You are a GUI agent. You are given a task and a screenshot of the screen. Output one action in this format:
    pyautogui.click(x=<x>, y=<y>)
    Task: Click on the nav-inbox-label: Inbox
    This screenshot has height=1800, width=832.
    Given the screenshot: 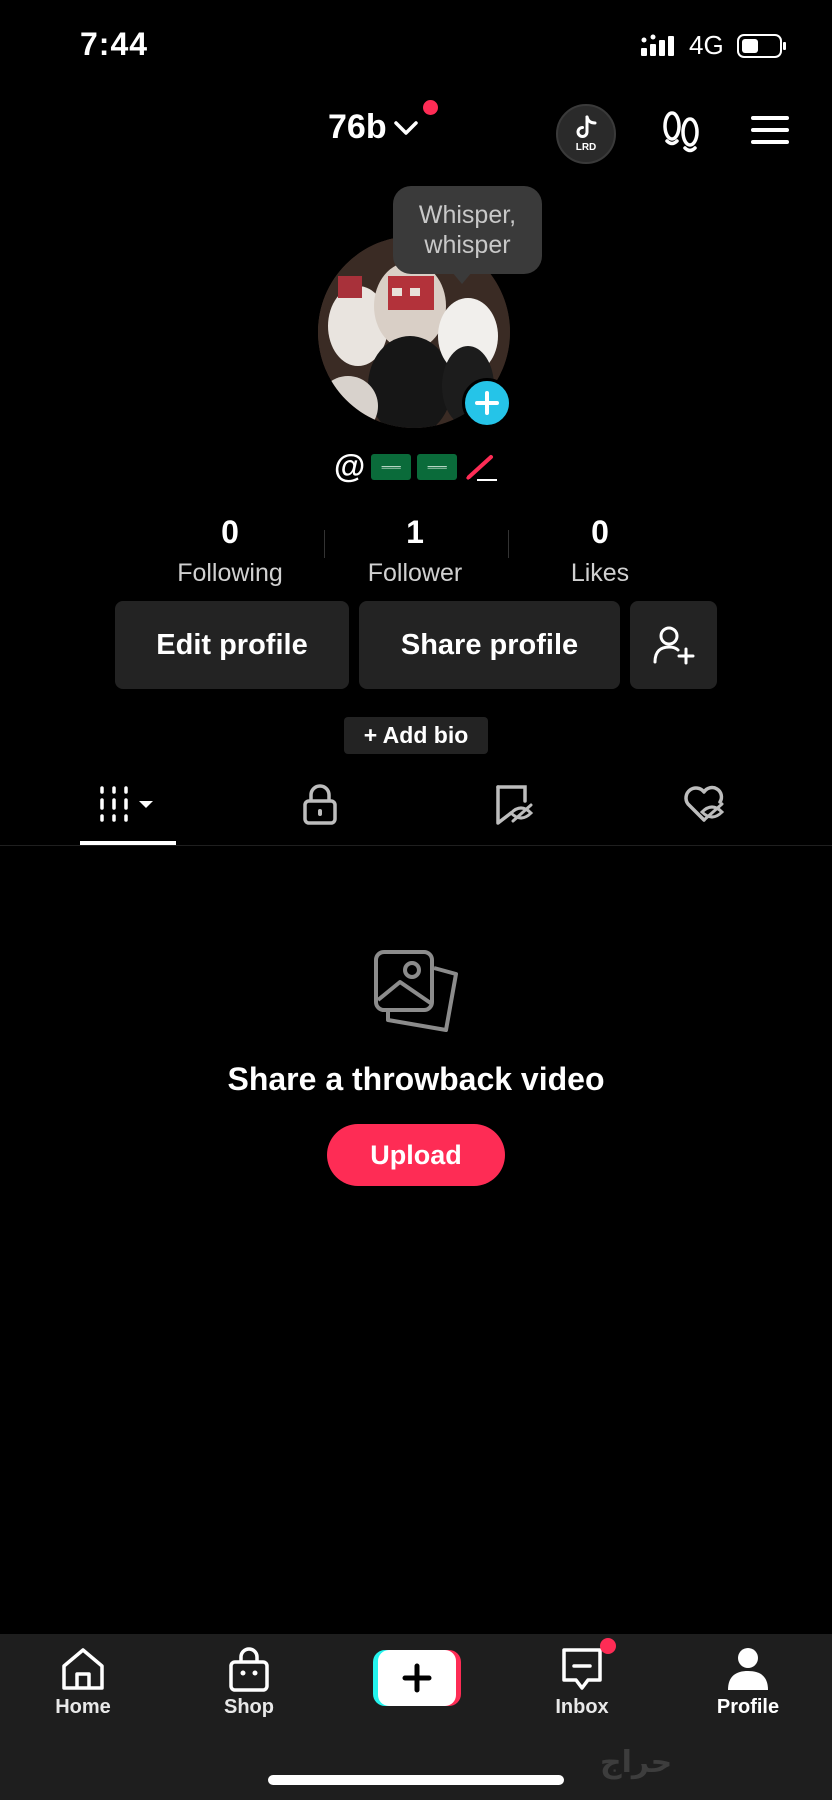 What is the action you would take?
    pyautogui.click(x=582, y=1707)
    